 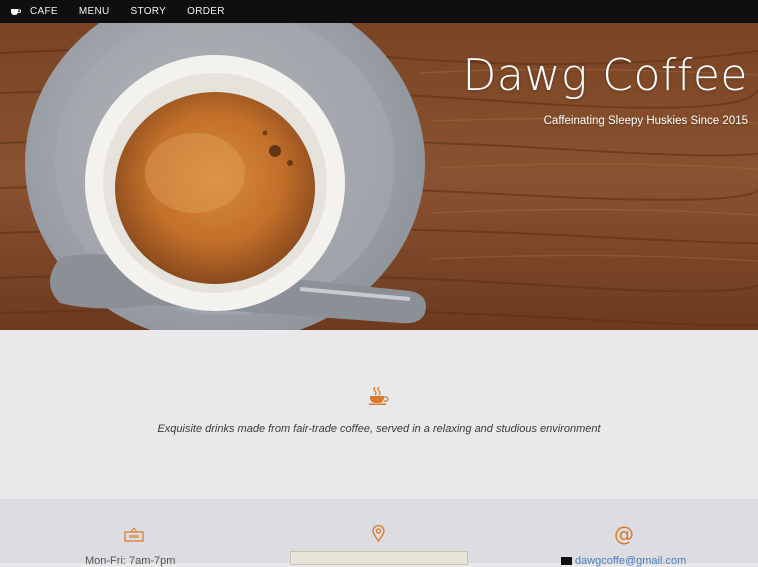 What do you see at coordinates (379, 11) in the screenshot?
I see `top-navbar: CAFE MENU STORY ORDER` at bounding box center [379, 11].